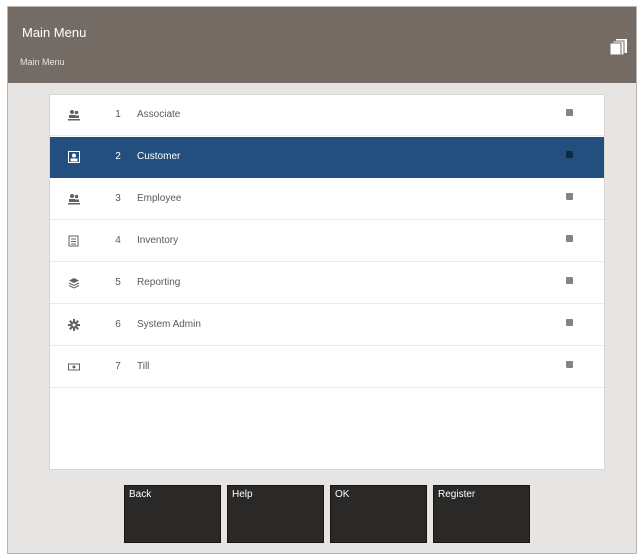 Image resolution: width=639 pixels, height=556 pixels. Describe the element at coordinates (327, 514) in the screenshot. I see `action-button-bar: Back Help OK Register` at that location.